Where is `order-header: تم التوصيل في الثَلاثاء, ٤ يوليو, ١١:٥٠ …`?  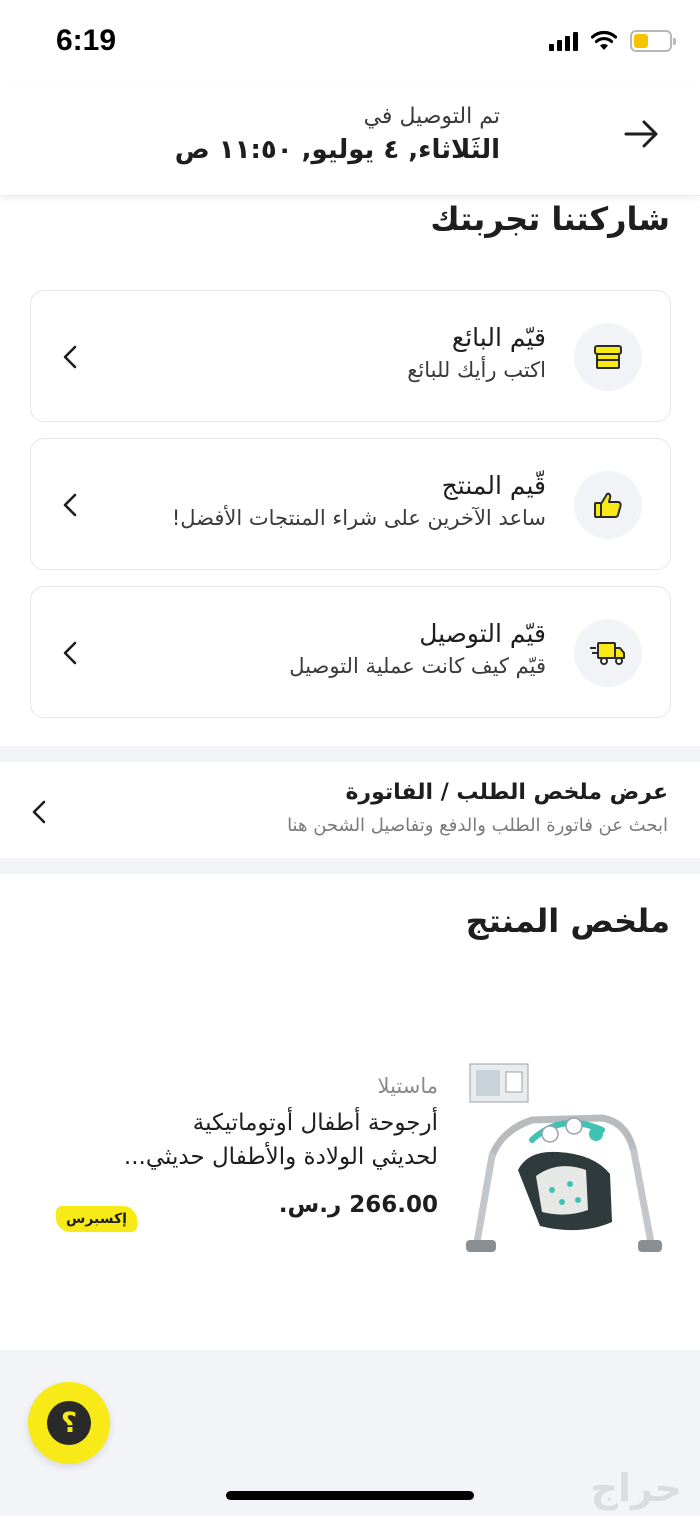 order-header: تم التوصيل في الثَلاثاء, ٤ يوليو, ١١:٥٠ … is located at coordinates (350, 142).